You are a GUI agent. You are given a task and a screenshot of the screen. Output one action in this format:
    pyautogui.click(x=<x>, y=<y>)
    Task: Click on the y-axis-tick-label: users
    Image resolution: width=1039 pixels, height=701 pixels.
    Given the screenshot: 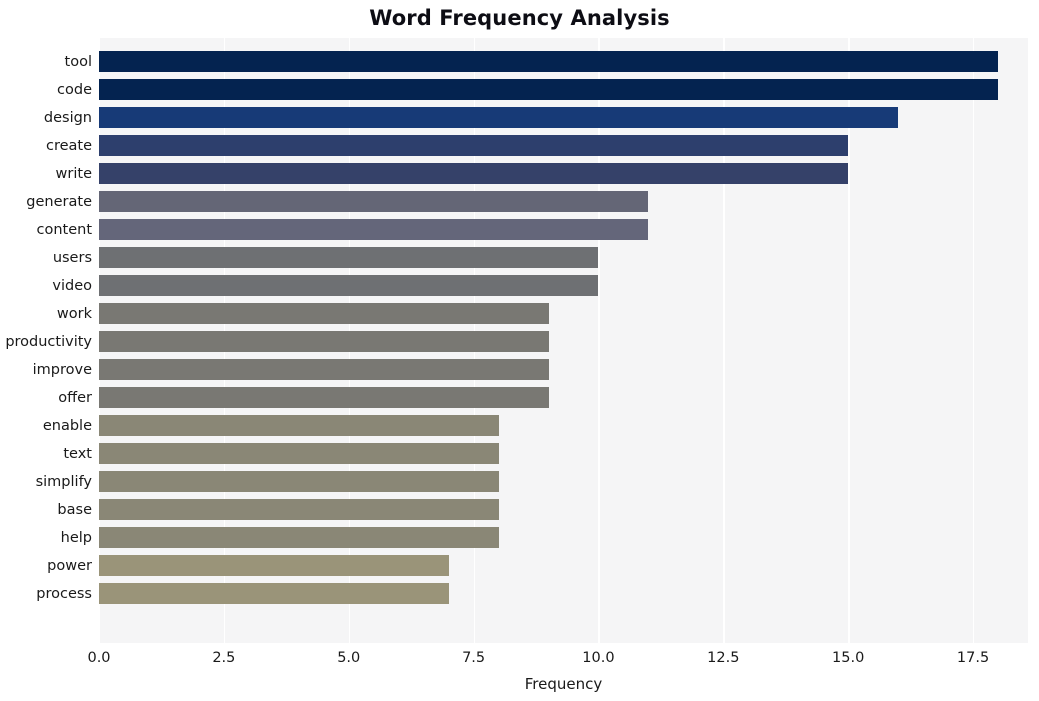 What is the action you would take?
    pyautogui.click(x=72, y=257)
    